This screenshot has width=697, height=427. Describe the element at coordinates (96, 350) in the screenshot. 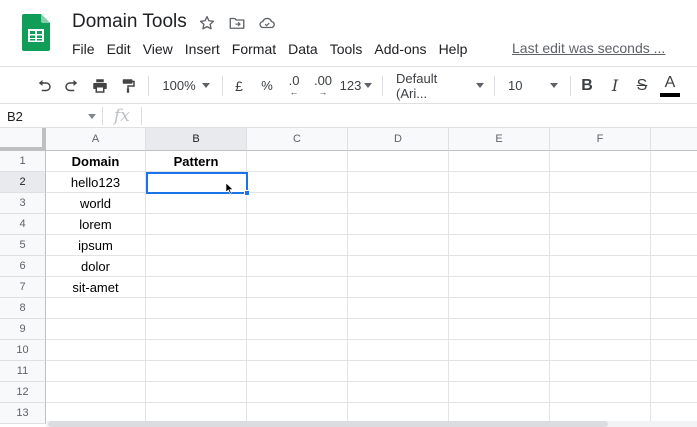

I see `cell-a10` at that location.